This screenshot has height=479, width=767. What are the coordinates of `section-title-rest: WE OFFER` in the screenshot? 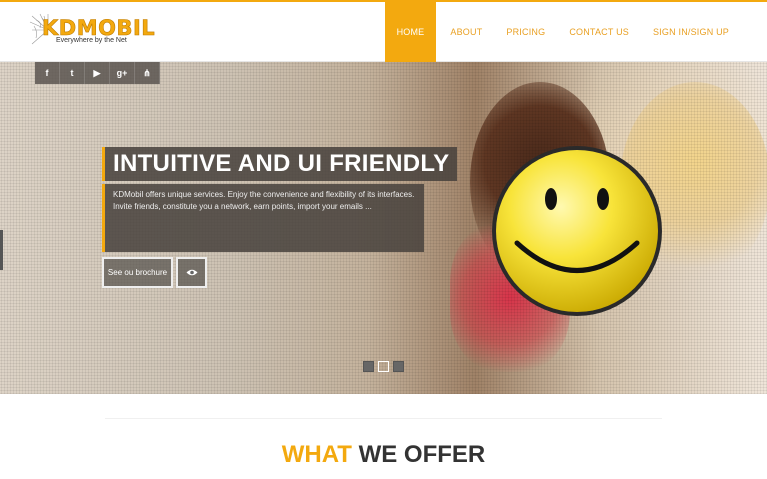 It's located at (418, 454).